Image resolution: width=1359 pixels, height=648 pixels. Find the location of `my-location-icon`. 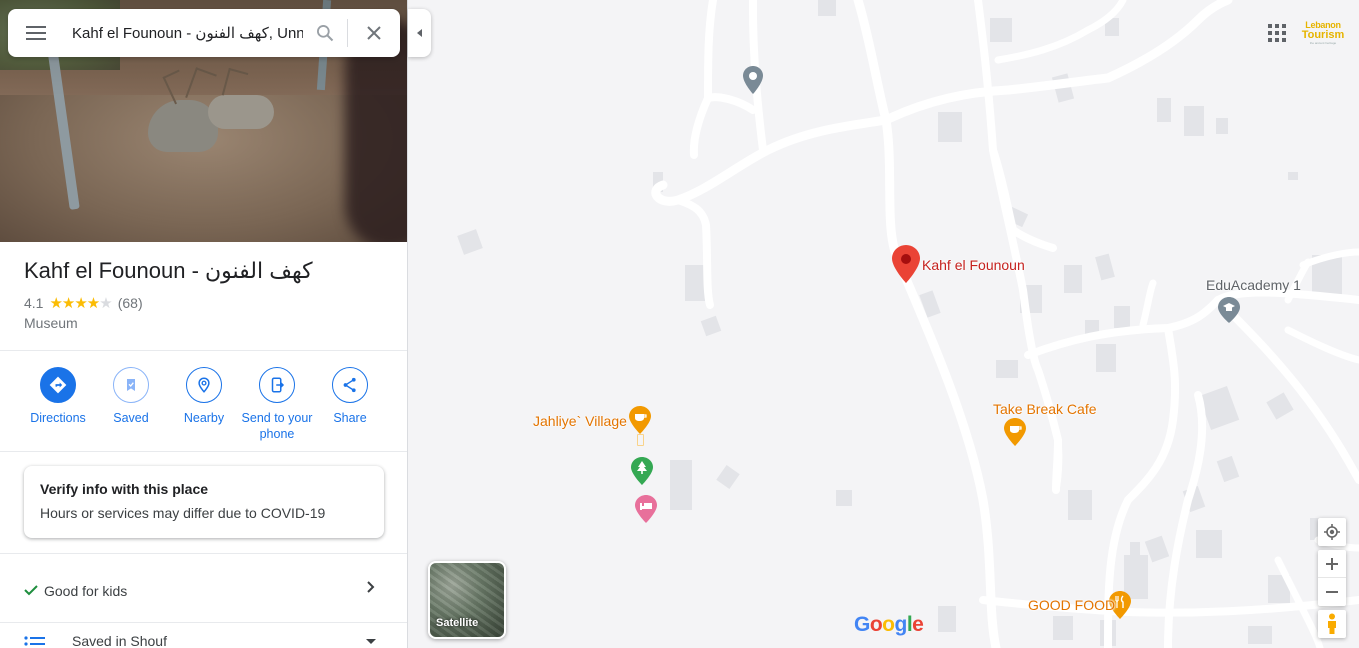

my-location-icon is located at coordinates (1332, 532).